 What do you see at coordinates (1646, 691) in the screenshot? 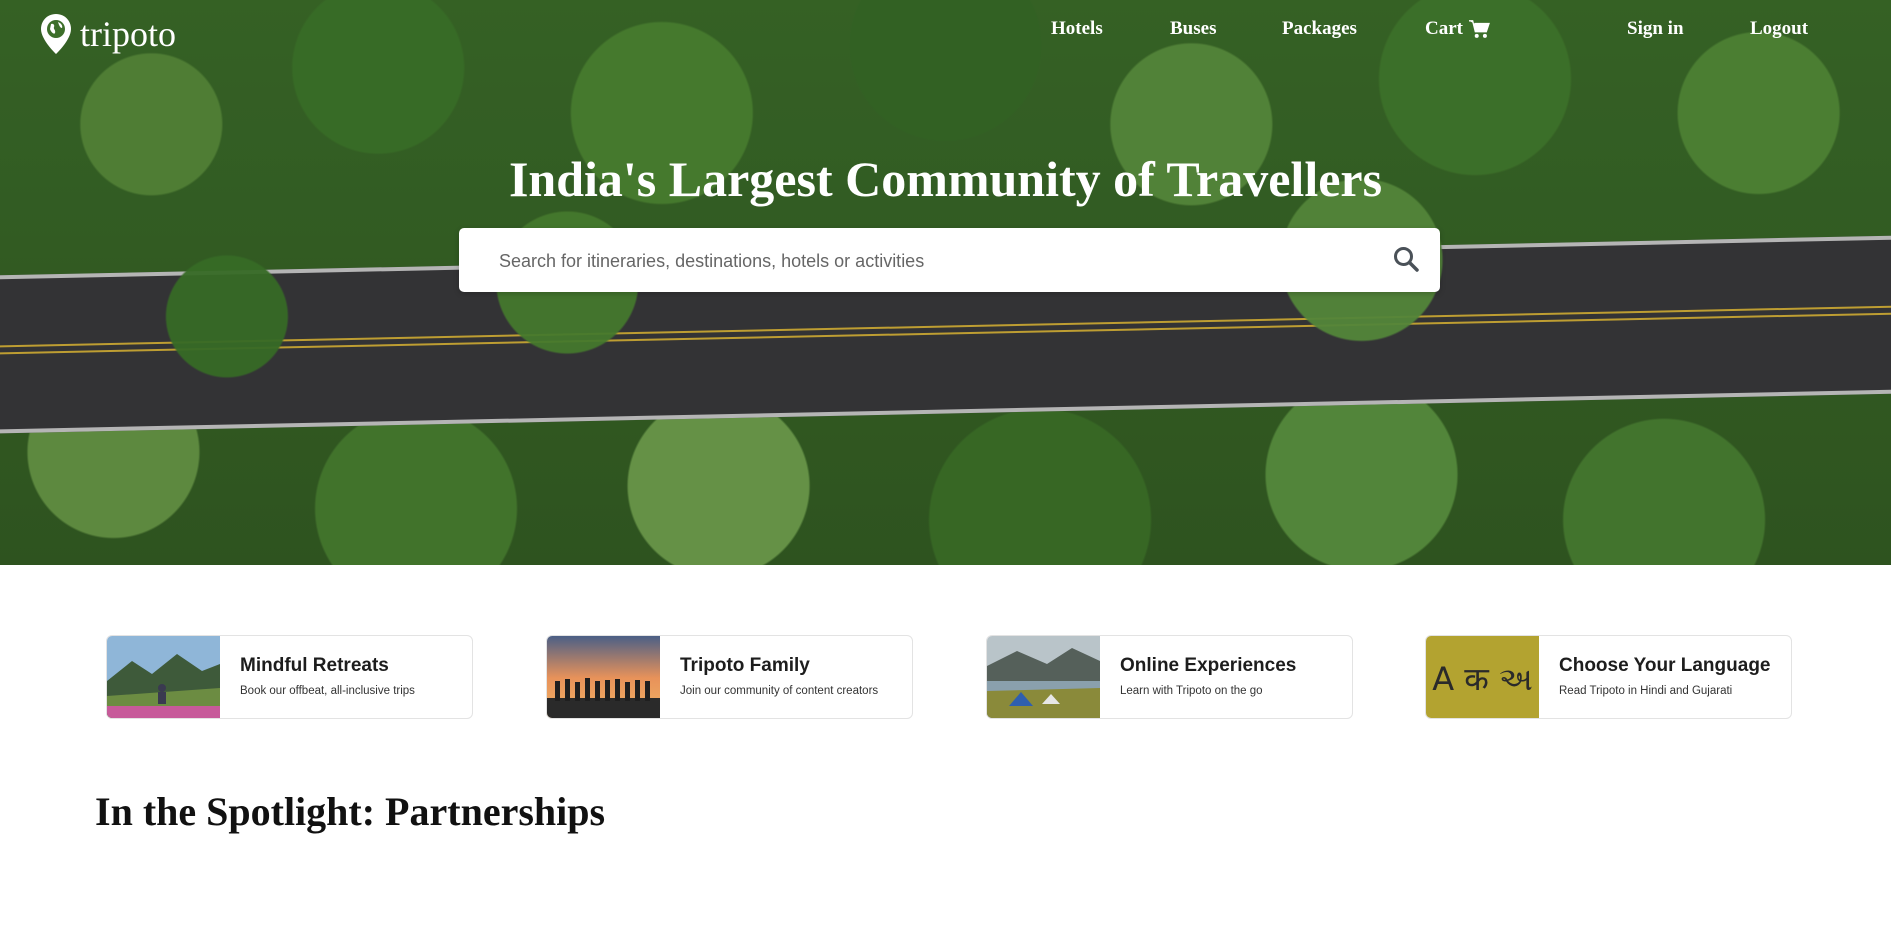
I see `card-subtitle: Read Tripoto in Hindi and Gujarati` at bounding box center [1646, 691].